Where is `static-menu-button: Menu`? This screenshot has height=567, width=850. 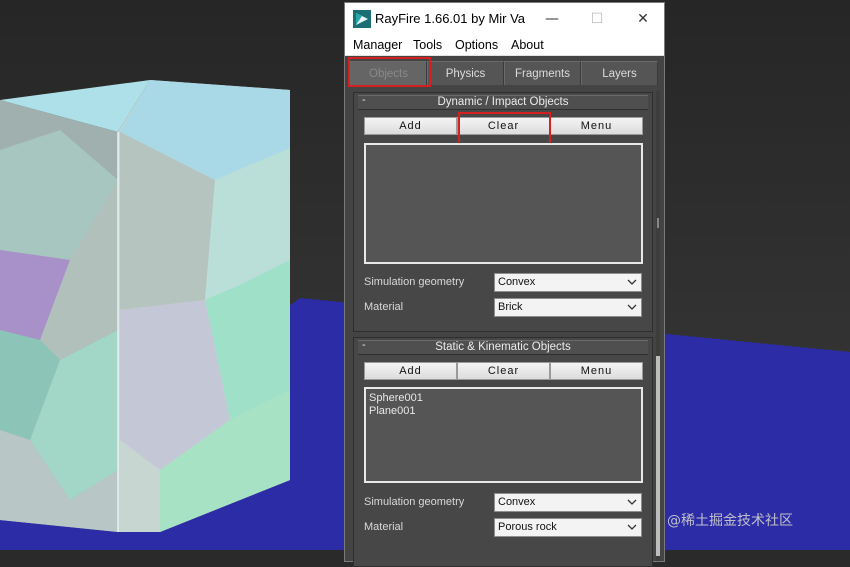 static-menu-button: Menu is located at coordinates (596, 371).